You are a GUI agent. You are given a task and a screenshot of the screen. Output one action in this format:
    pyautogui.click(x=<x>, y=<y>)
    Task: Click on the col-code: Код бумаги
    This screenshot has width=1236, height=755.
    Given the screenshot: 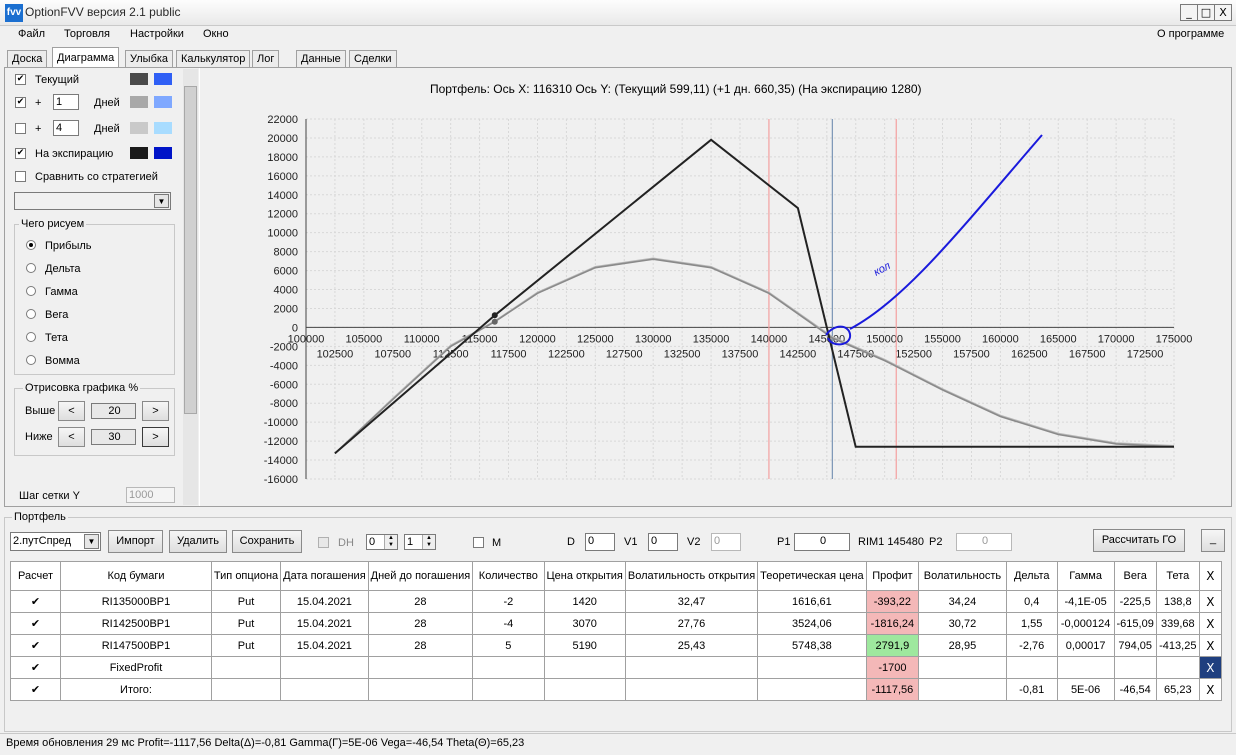 What is the action you would take?
    pyautogui.click(x=136, y=576)
    